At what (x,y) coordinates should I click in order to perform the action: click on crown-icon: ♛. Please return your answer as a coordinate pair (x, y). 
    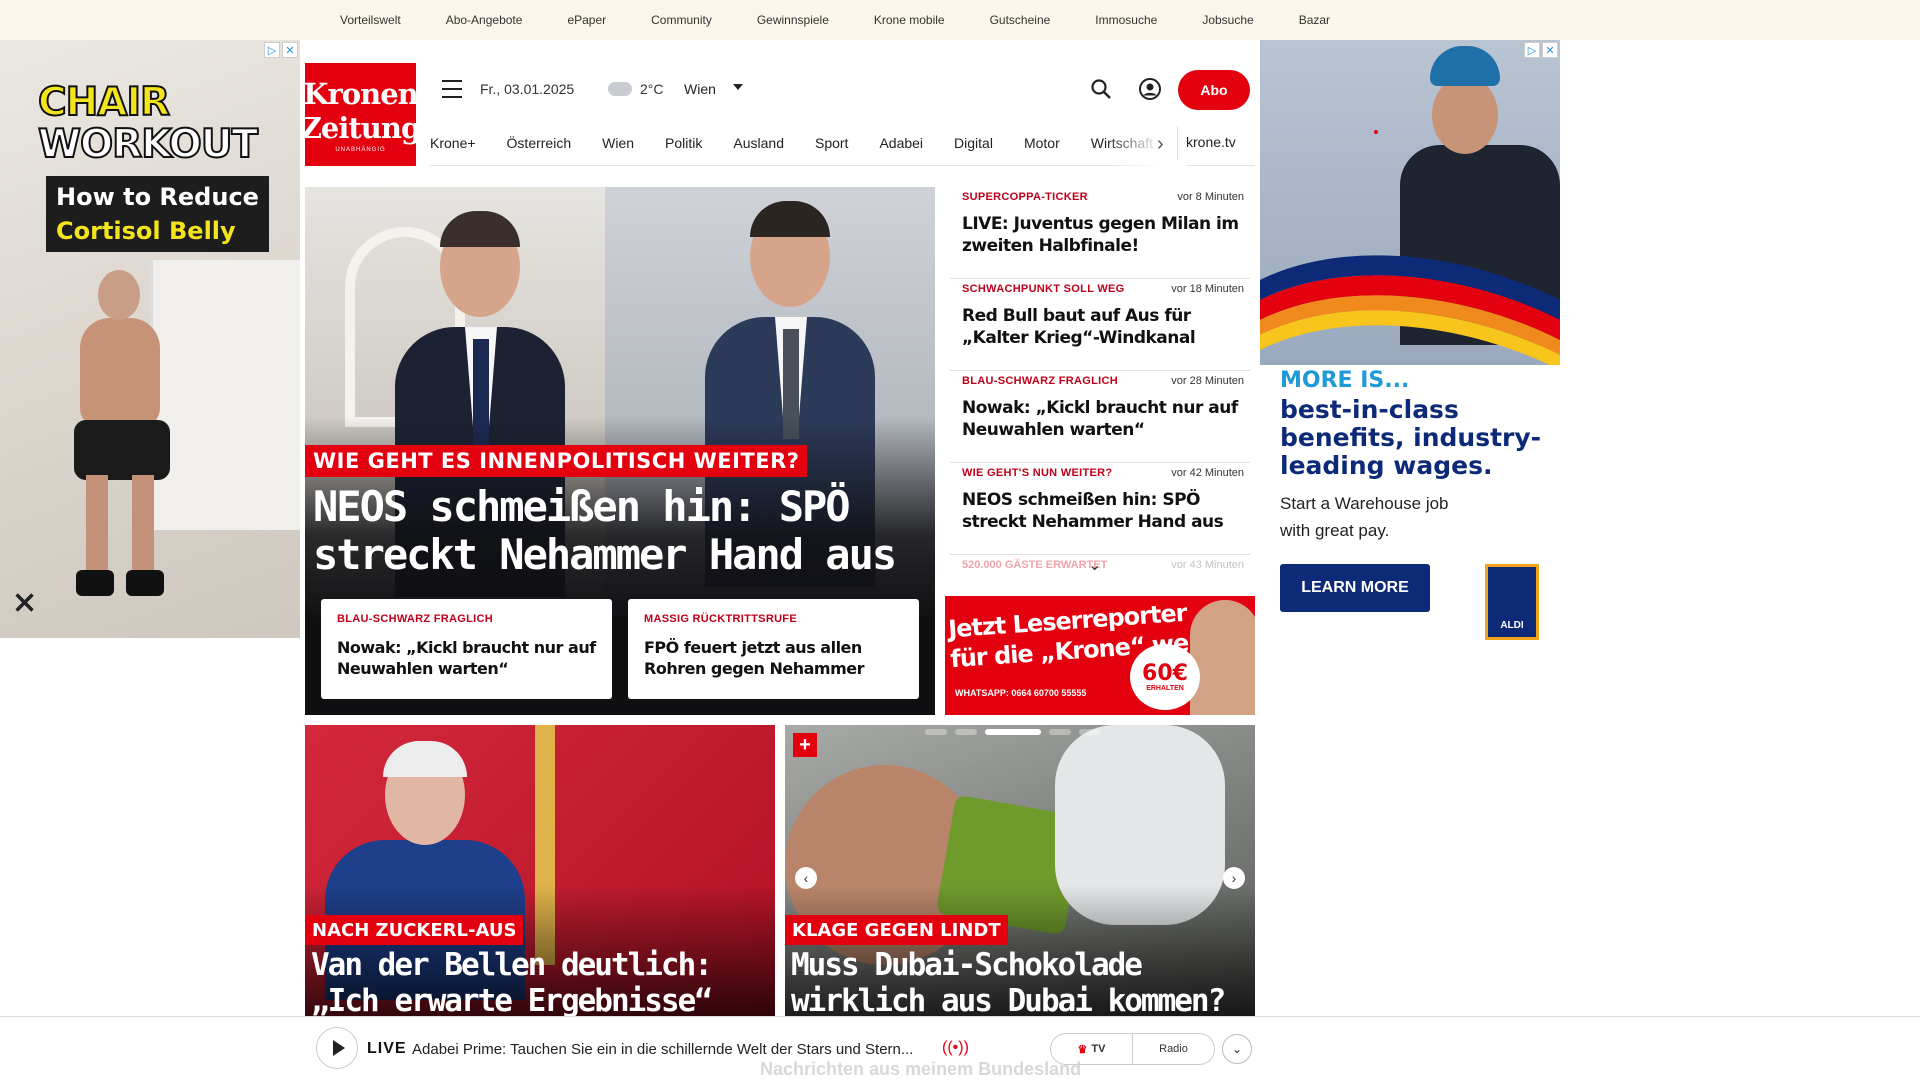
    Looking at the image, I should click on (1082, 1049).